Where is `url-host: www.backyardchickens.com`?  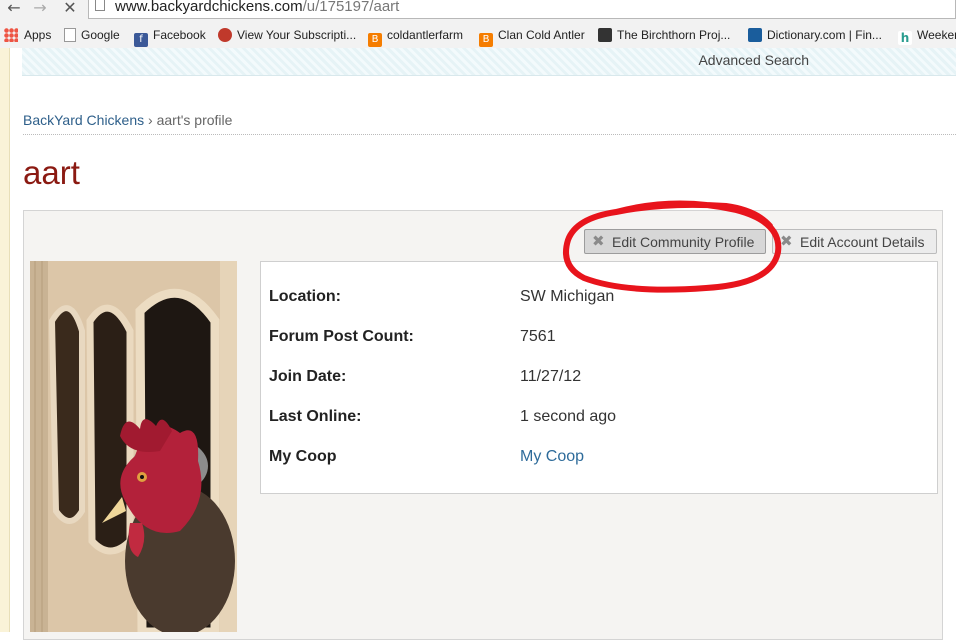
url-host: www.backyardchickens.com is located at coordinates (209, 7).